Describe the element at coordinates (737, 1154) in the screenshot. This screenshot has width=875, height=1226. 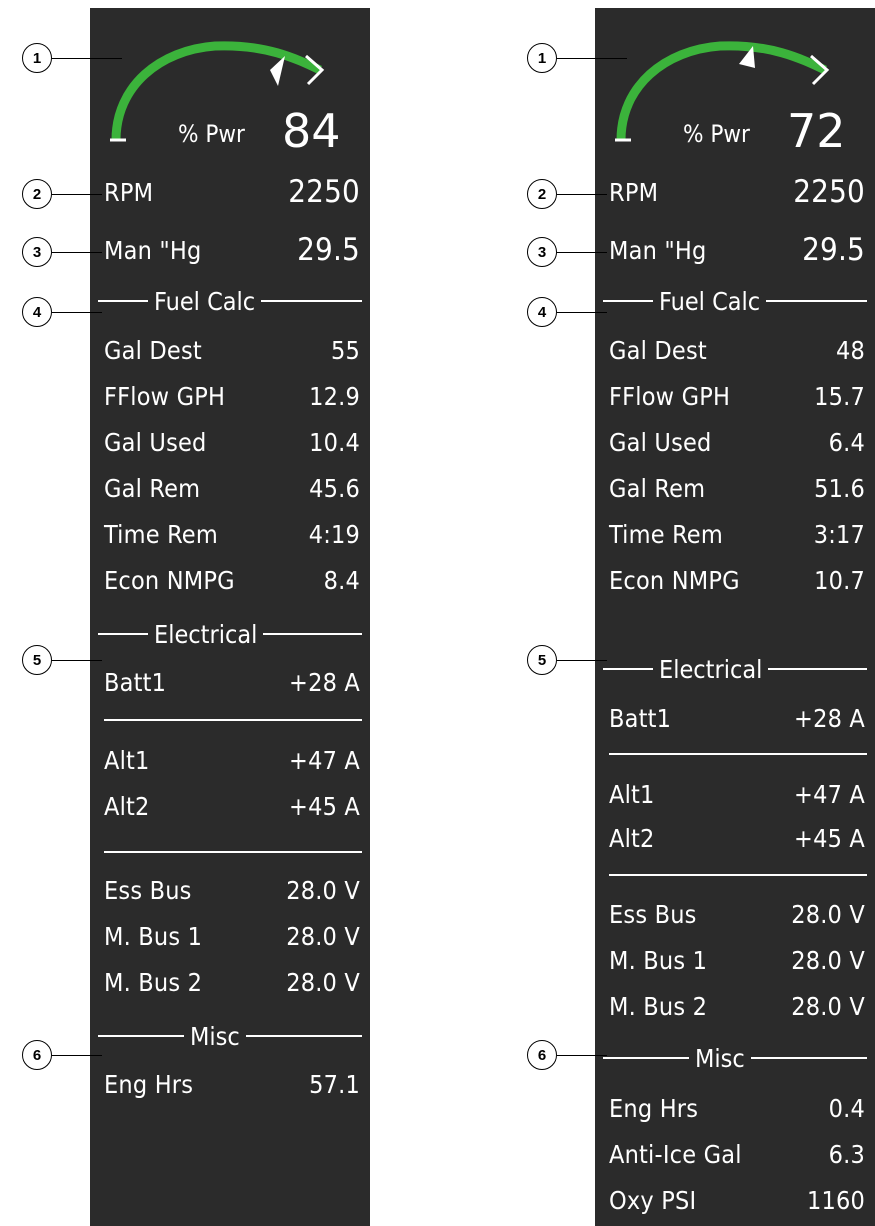
I see `misc-row: Anti-Ice Gal 6.3` at that location.